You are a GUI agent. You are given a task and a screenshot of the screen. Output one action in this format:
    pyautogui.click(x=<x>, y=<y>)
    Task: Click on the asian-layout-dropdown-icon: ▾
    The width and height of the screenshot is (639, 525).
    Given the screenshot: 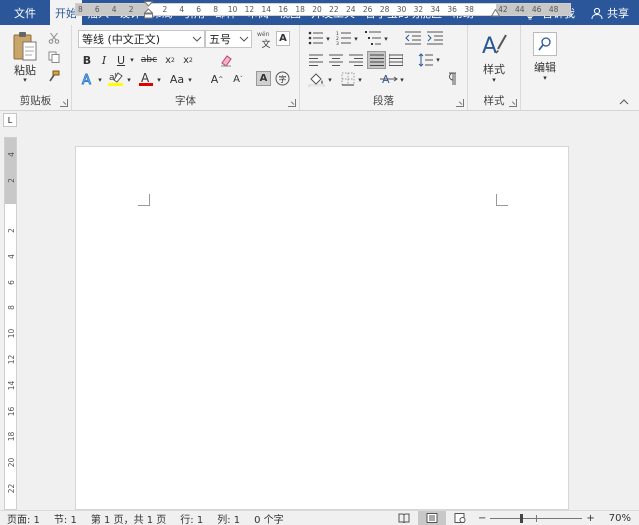 What is the action you would take?
    pyautogui.click(x=402, y=80)
    